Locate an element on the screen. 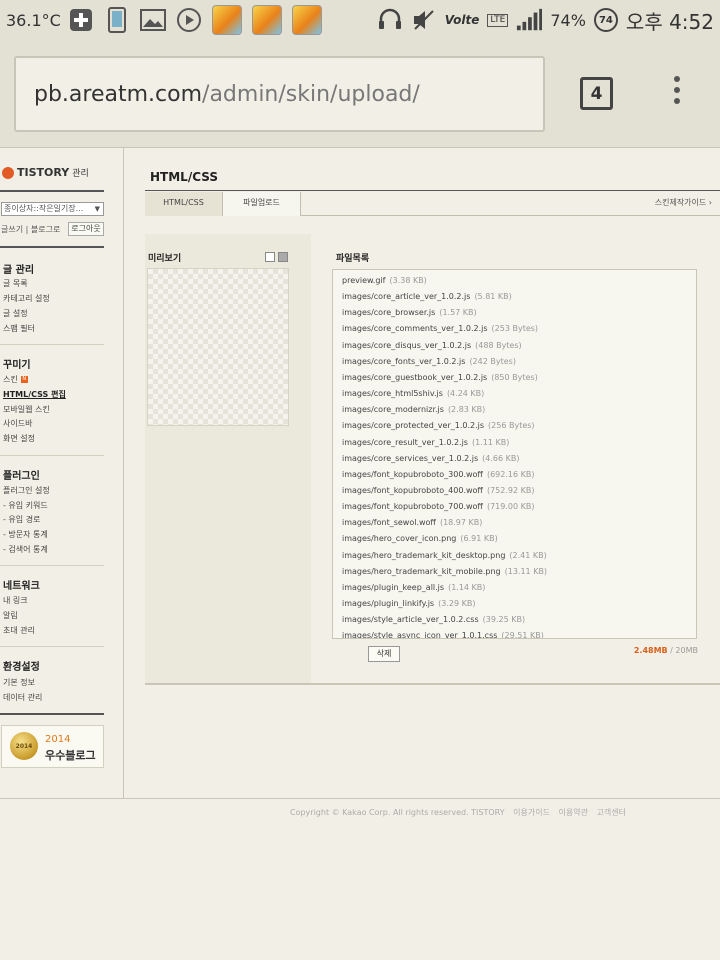 The image size is (720, 960). write-link: 글쓰기 is located at coordinates (12, 229).